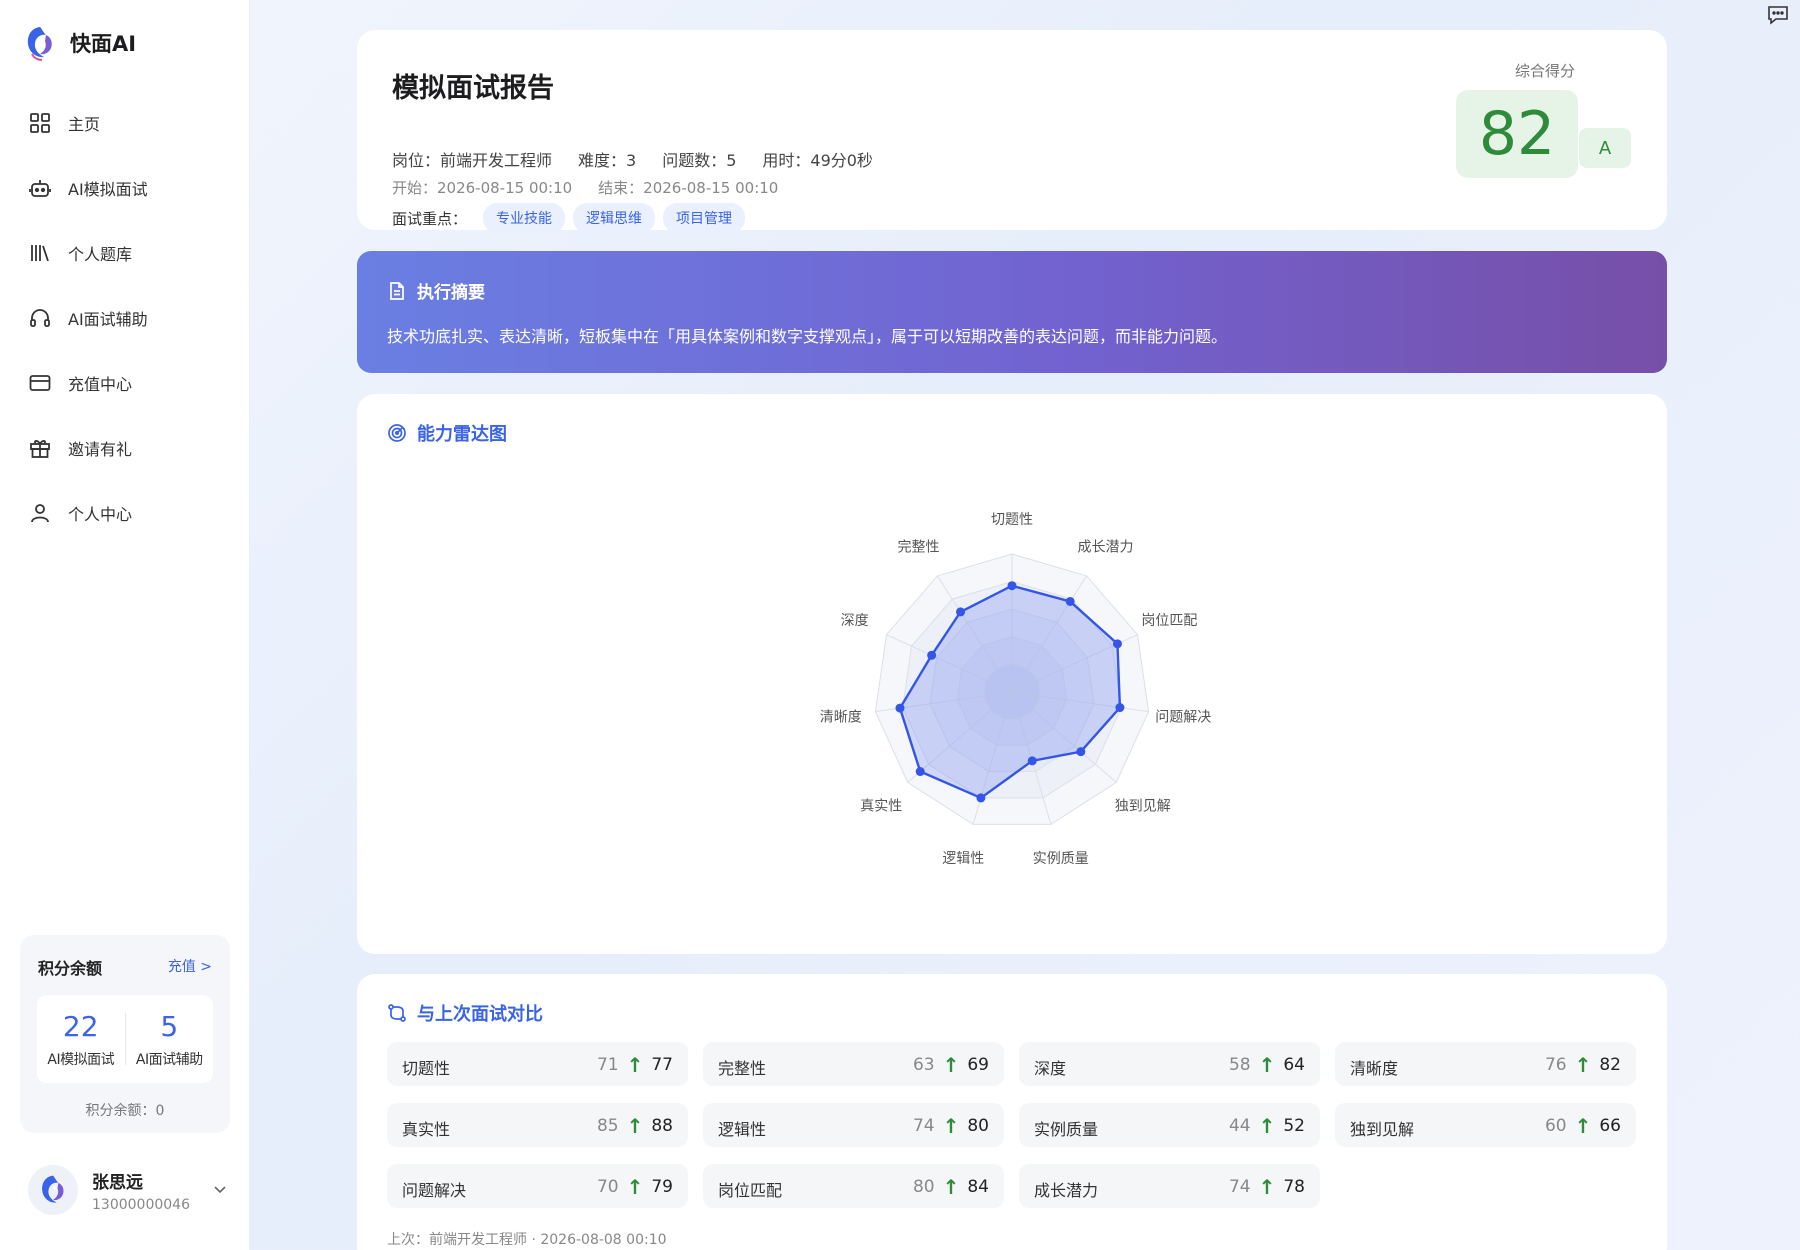 The height and width of the screenshot is (1250, 1800). I want to click on user-phone: 13000000046, so click(141, 1204).